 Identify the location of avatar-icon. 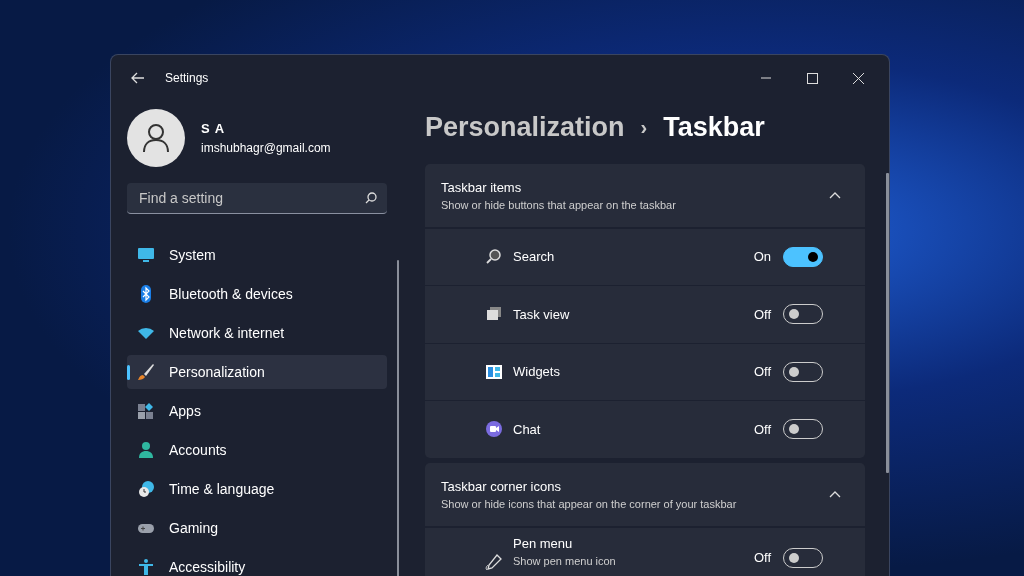
(156, 138).